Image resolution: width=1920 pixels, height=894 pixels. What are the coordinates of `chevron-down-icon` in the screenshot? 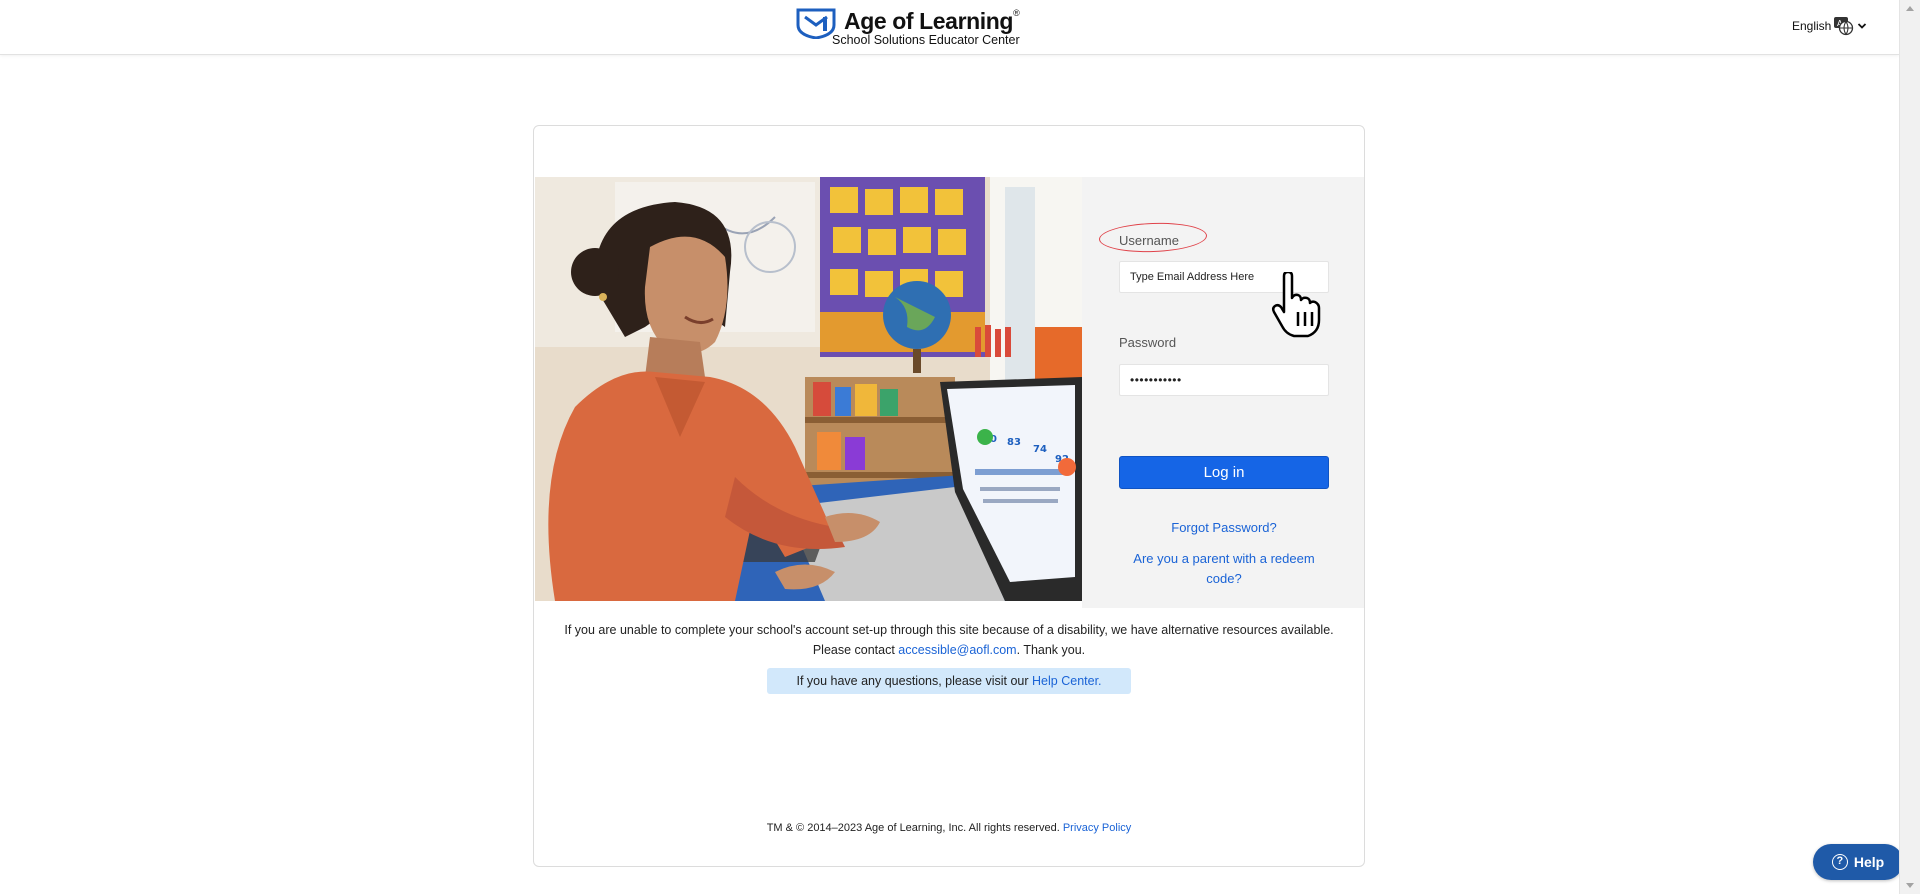 It's located at (1862, 26).